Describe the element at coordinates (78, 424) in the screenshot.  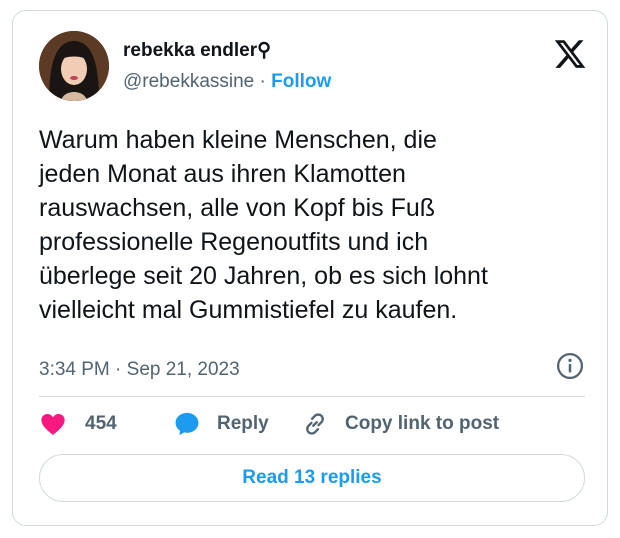
I see `like-button: 454` at that location.